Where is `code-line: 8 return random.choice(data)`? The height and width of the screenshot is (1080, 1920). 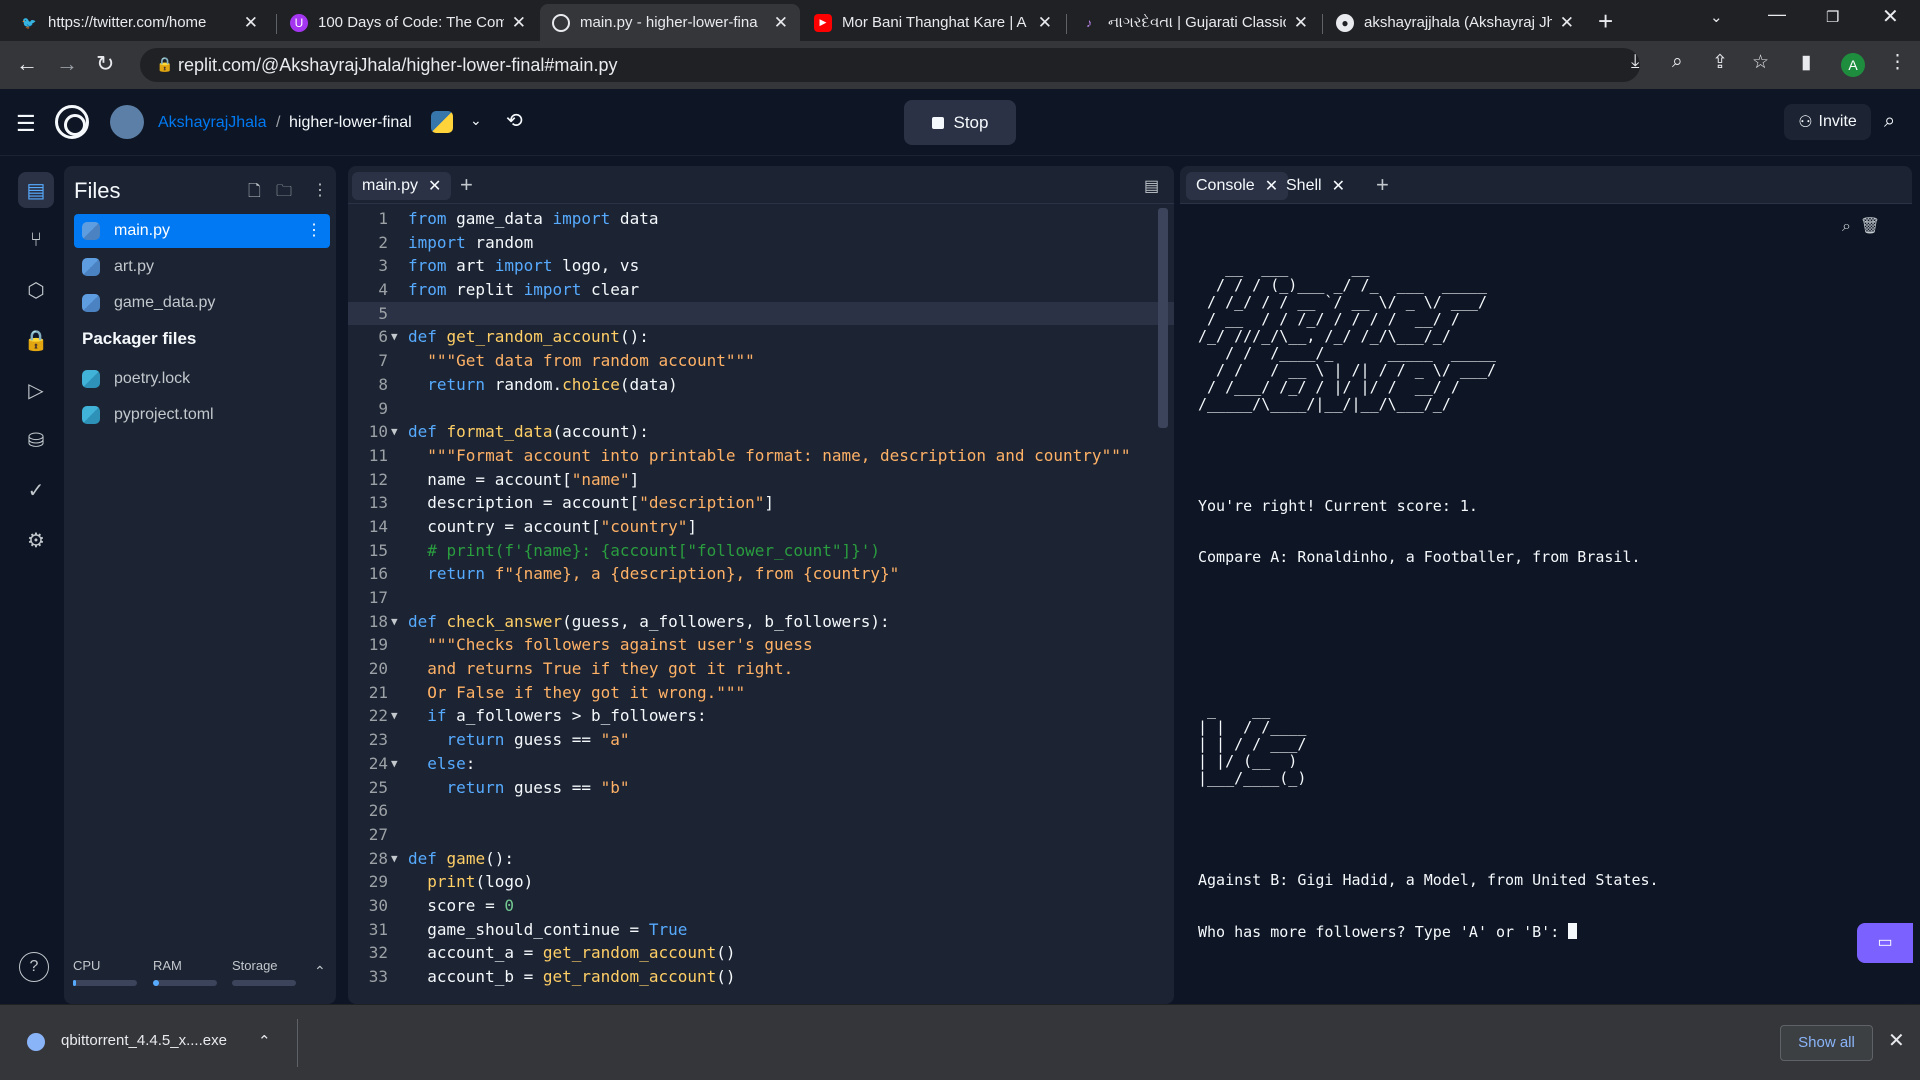
code-line: 8 return random.choice(data) is located at coordinates (761, 385).